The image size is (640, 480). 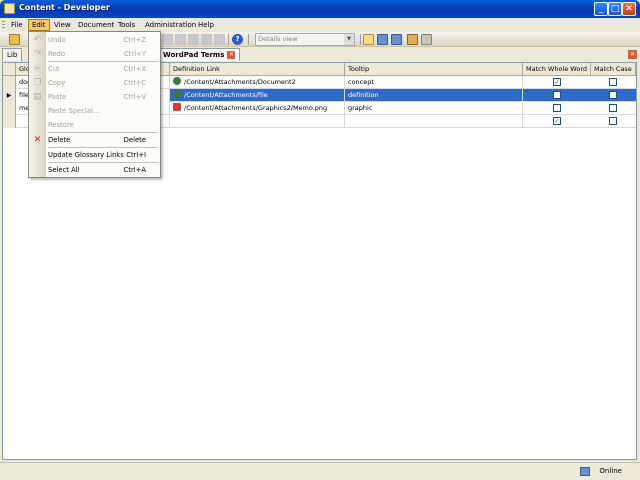 What do you see at coordinates (177, 81) in the screenshot?
I see `document-icon` at bounding box center [177, 81].